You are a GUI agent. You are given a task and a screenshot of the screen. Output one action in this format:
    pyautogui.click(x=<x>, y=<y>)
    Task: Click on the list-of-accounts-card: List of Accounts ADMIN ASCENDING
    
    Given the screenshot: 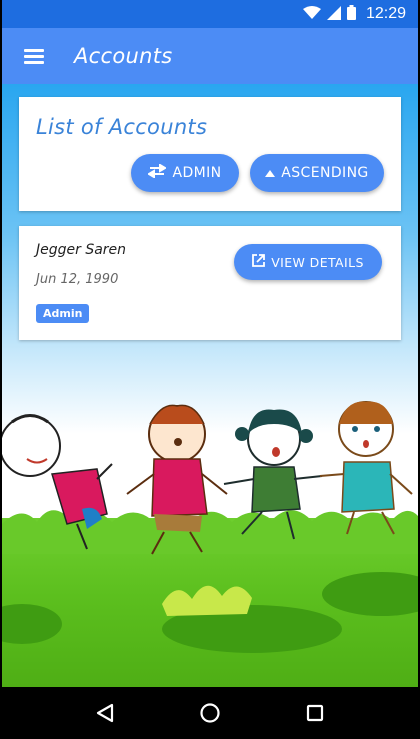 What is the action you would take?
    pyautogui.click(x=210, y=154)
    